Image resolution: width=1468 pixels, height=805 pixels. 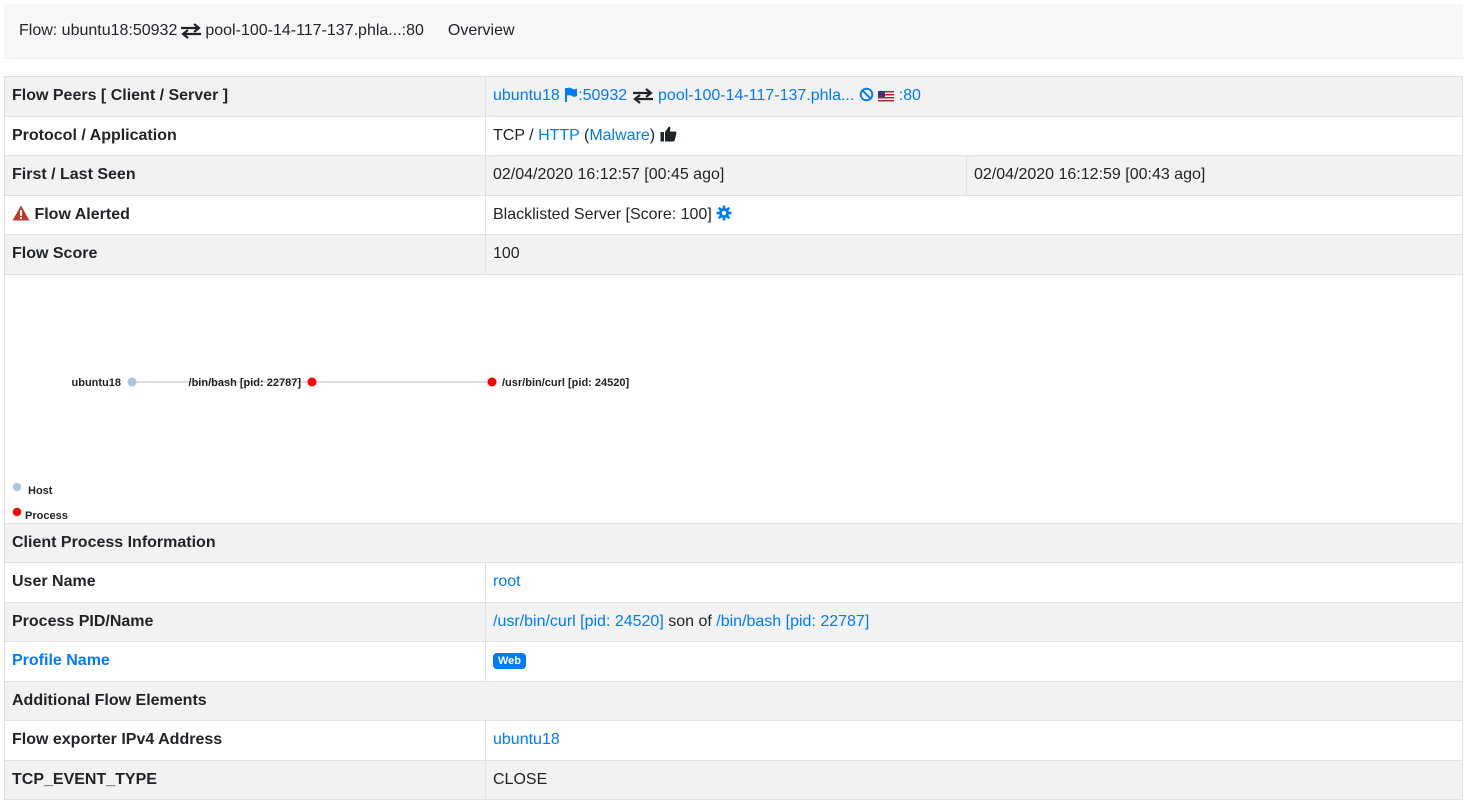 What do you see at coordinates (98, 30) in the screenshot?
I see `flow-breadcrumb-client: Flow: ubuntu18:50932` at bounding box center [98, 30].